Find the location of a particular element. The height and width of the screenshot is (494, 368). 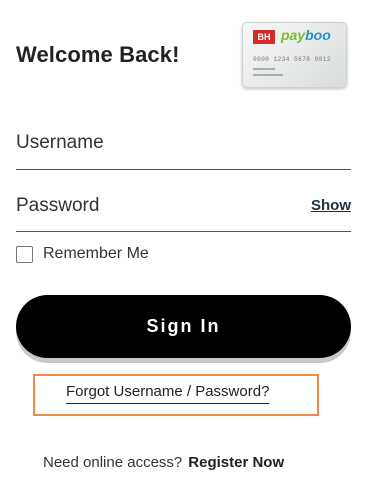

register-row: Need online access? Register Now is located at coordinates (163, 462).